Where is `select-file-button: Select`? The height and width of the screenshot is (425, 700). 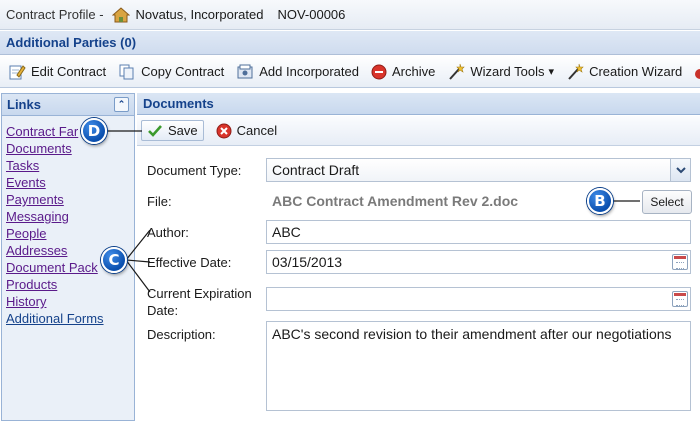 select-file-button: Select is located at coordinates (667, 202).